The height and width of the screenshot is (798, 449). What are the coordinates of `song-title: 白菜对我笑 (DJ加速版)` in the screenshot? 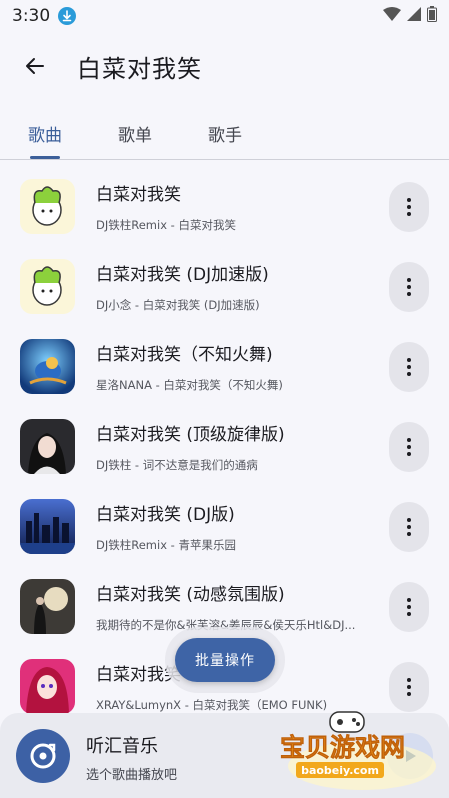 It's located at (182, 275).